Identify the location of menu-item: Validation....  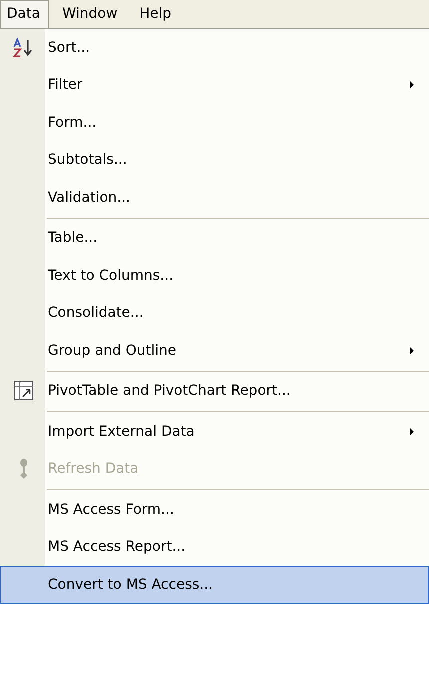
(214, 197).